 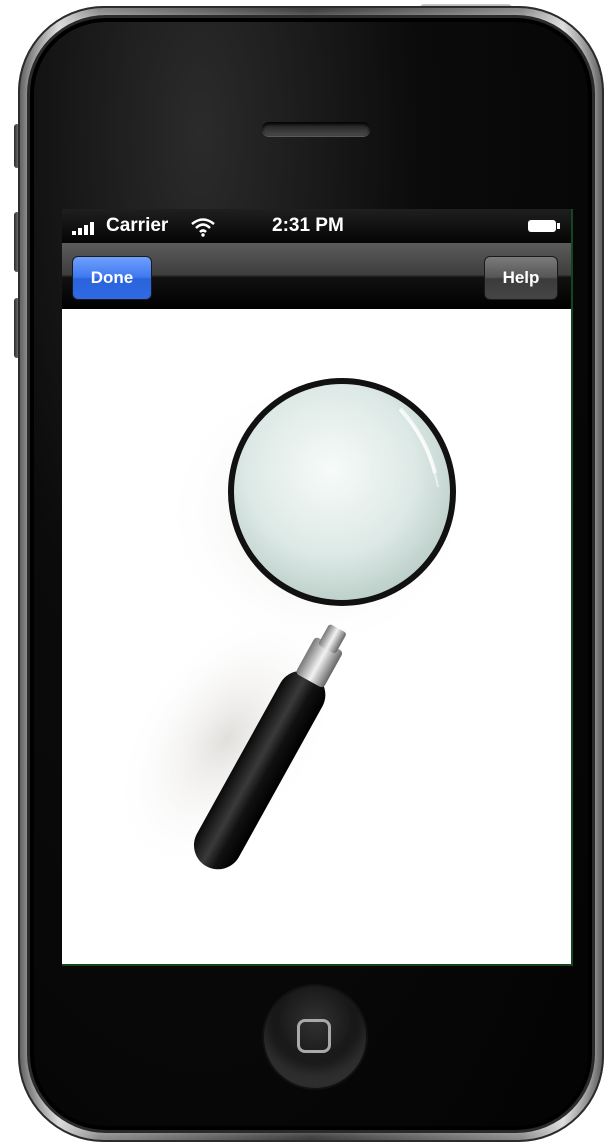 I want to click on wifi-icon, so click(x=203, y=227).